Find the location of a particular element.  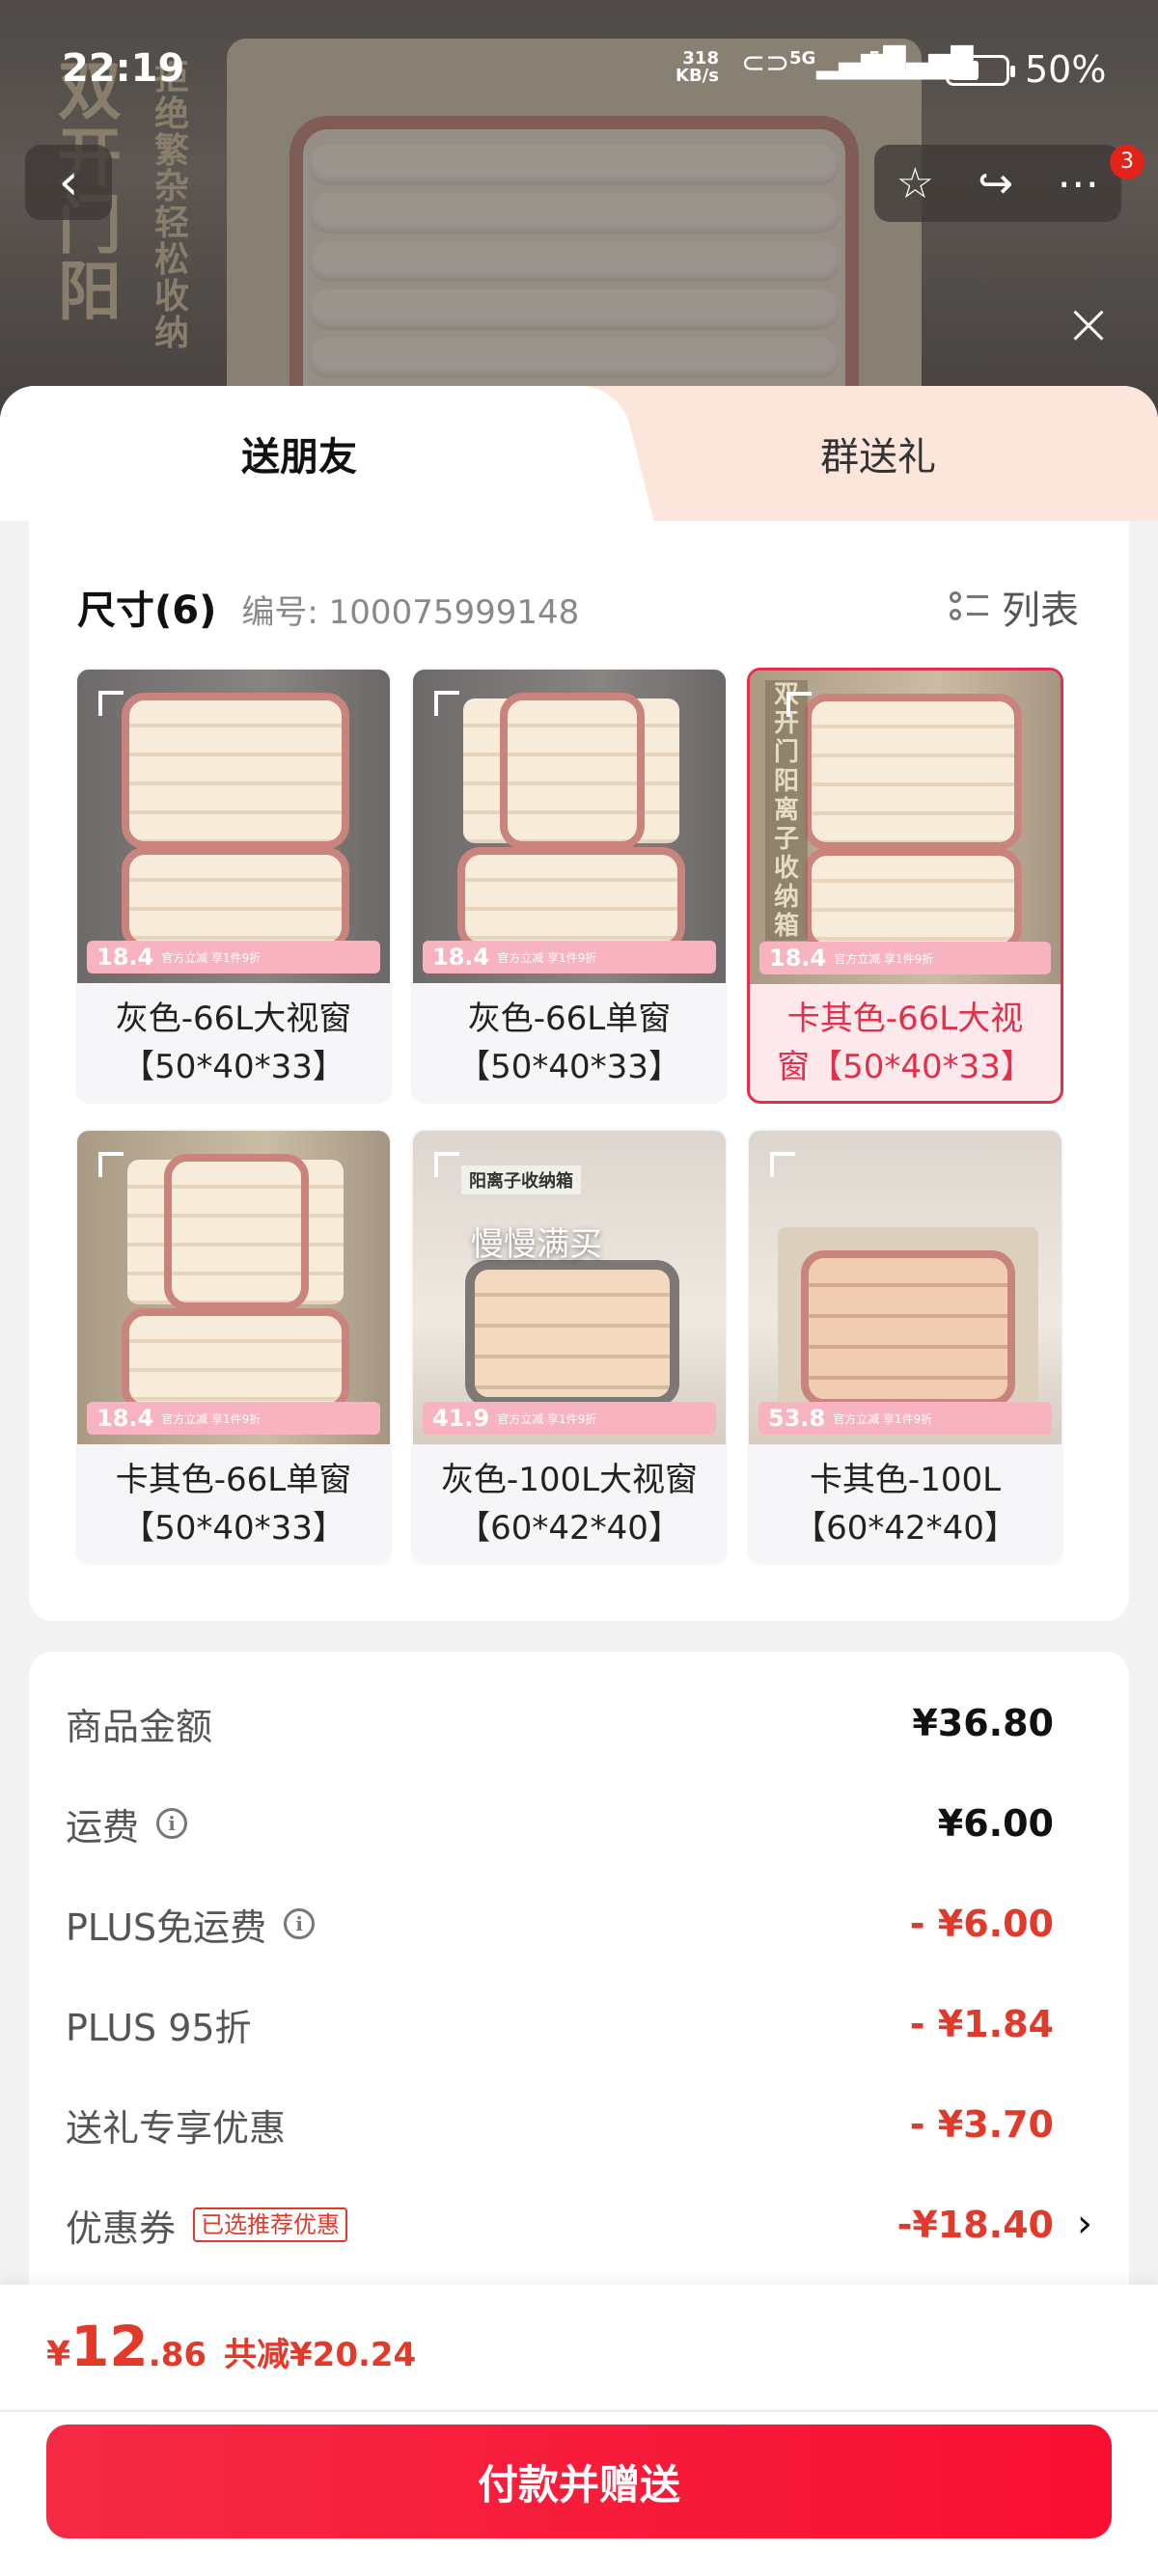

row-label: PLUS免运费 is located at coordinates (166, 1927).